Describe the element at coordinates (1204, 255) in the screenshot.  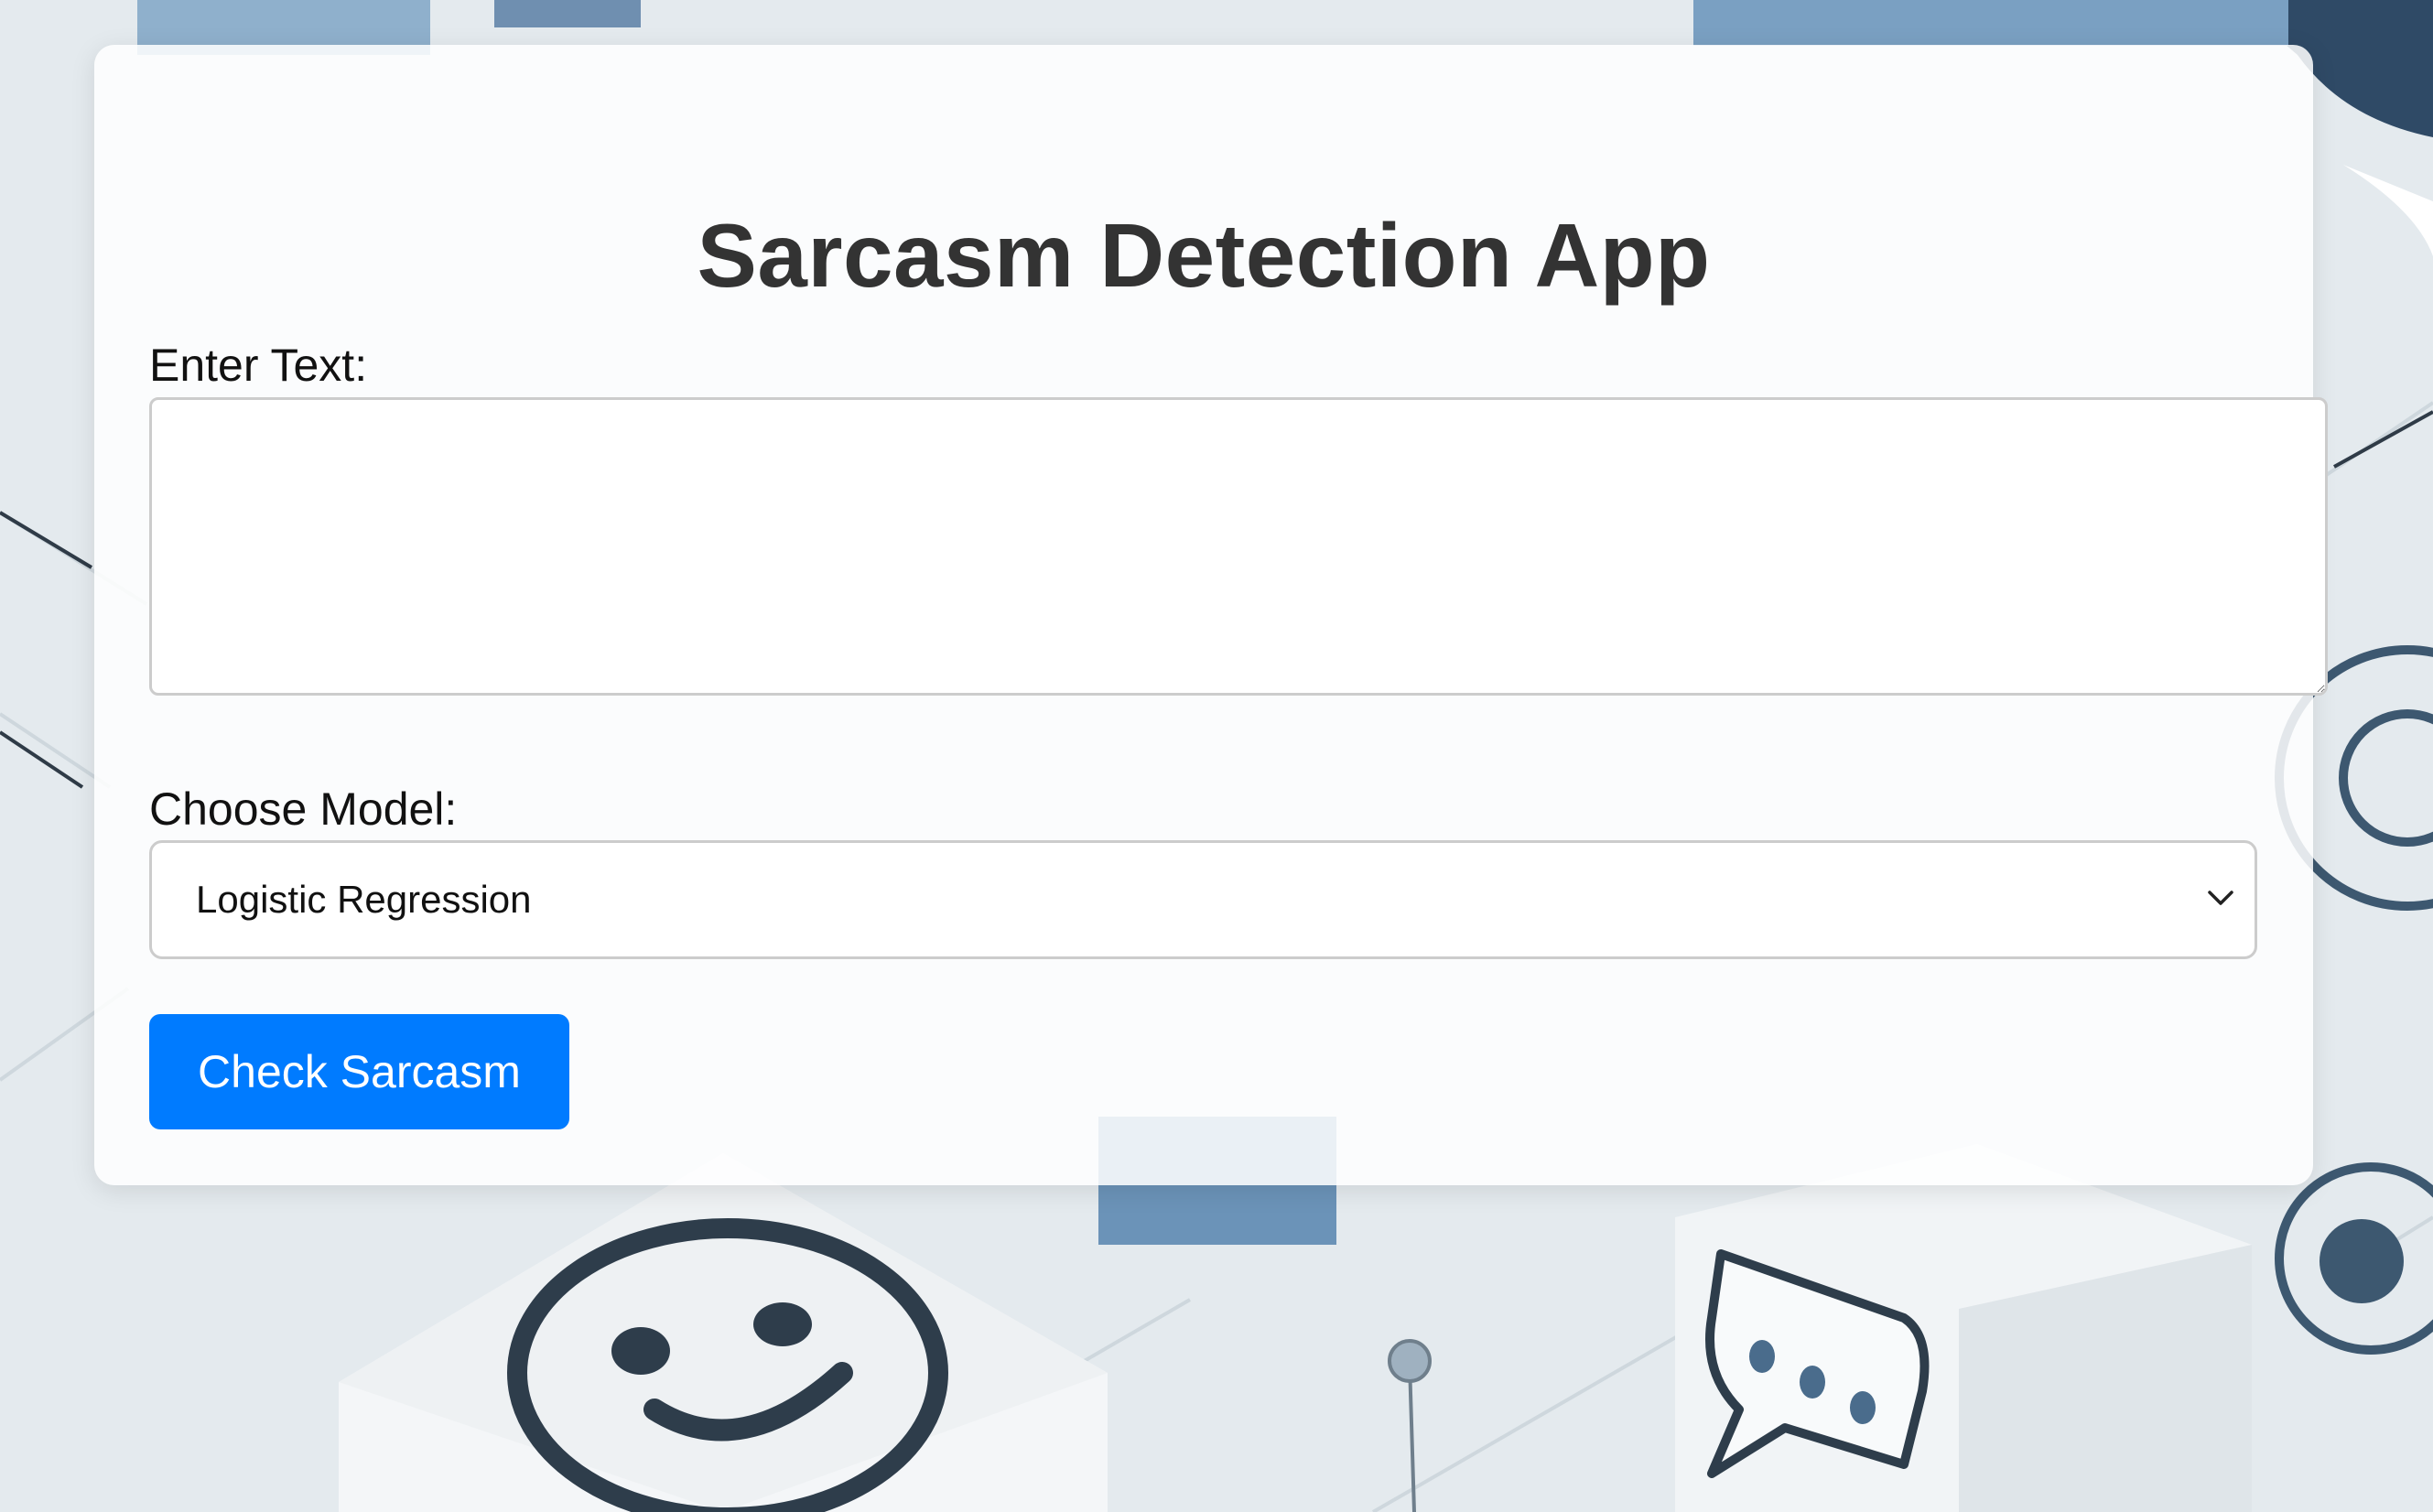
I see `page-title: Sarcasm Detection App` at that location.